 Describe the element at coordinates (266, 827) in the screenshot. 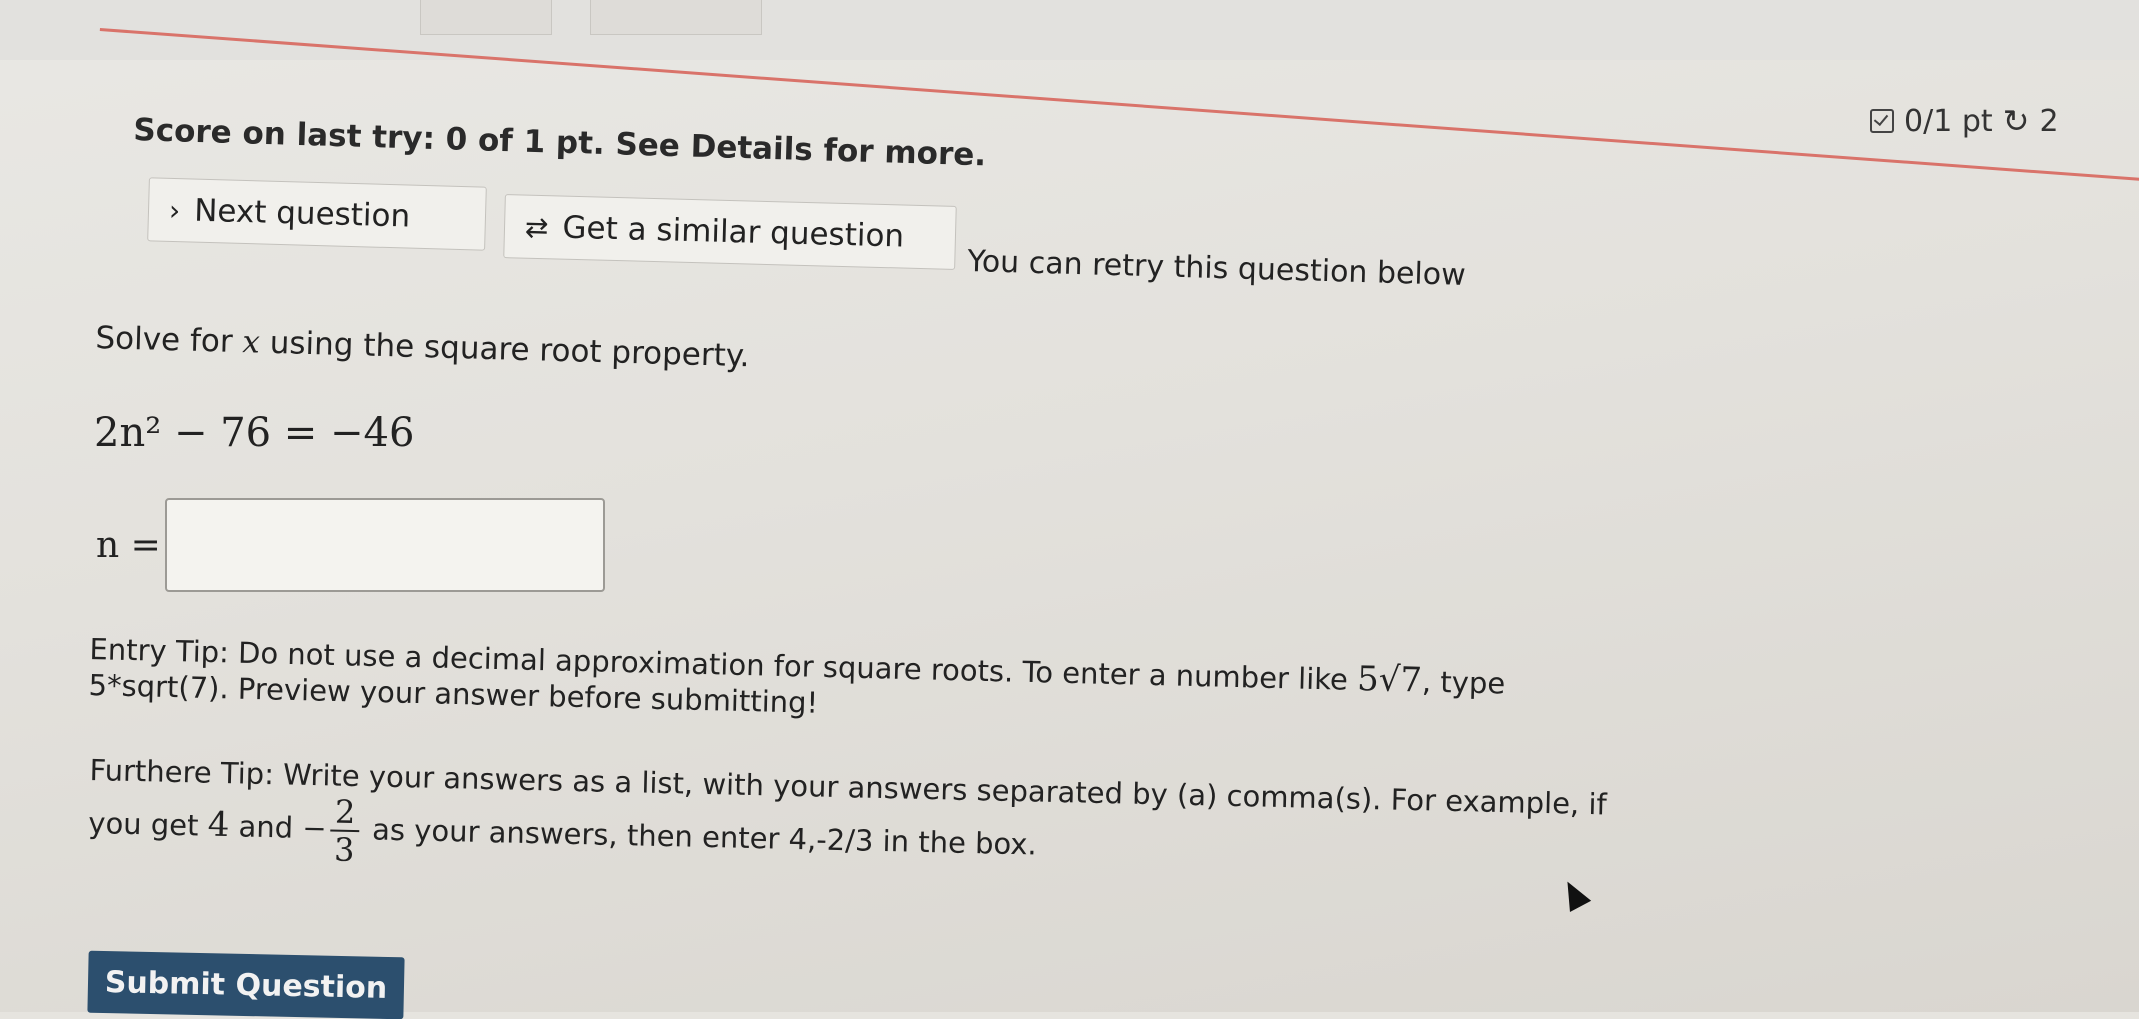

I see `further-tip-and: and` at that location.